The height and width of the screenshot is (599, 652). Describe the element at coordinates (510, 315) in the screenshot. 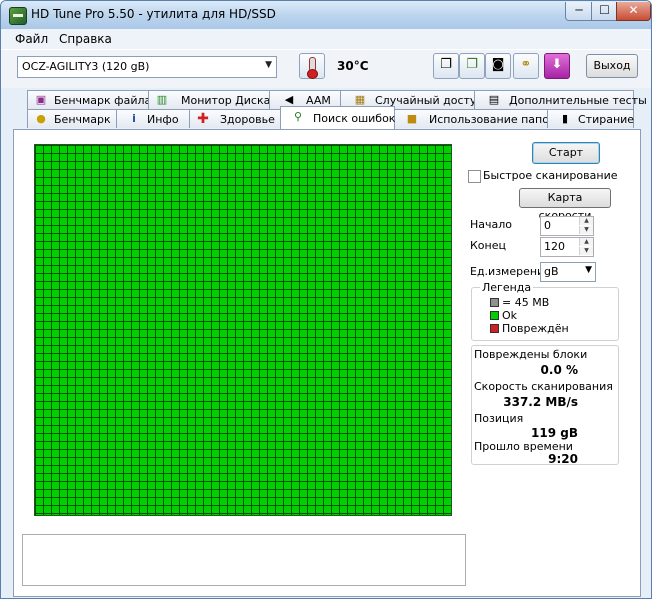

I see `legend-item-label: Ok` at that location.